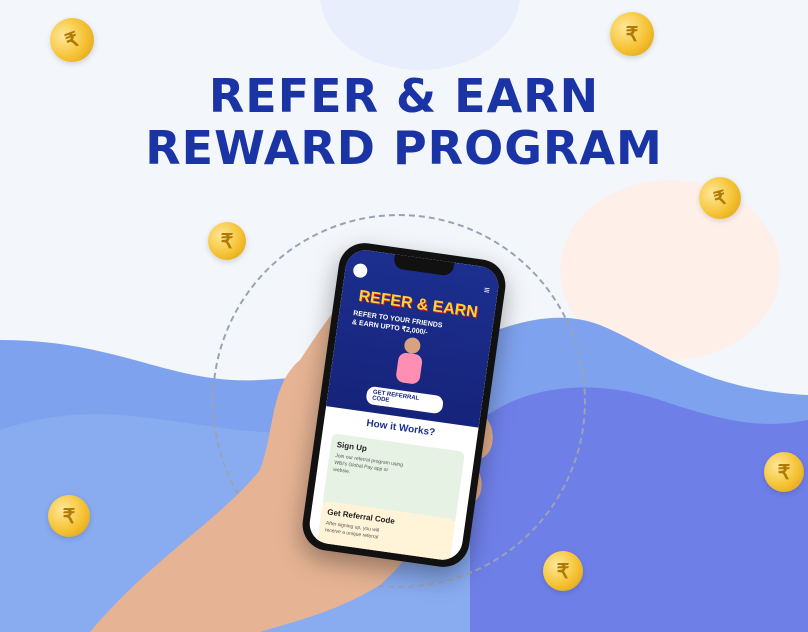 This screenshot has width=808, height=632. Describe the element at coordinates (486, 291) in the screenshot. I see `menu-icon: ≡` at that location.